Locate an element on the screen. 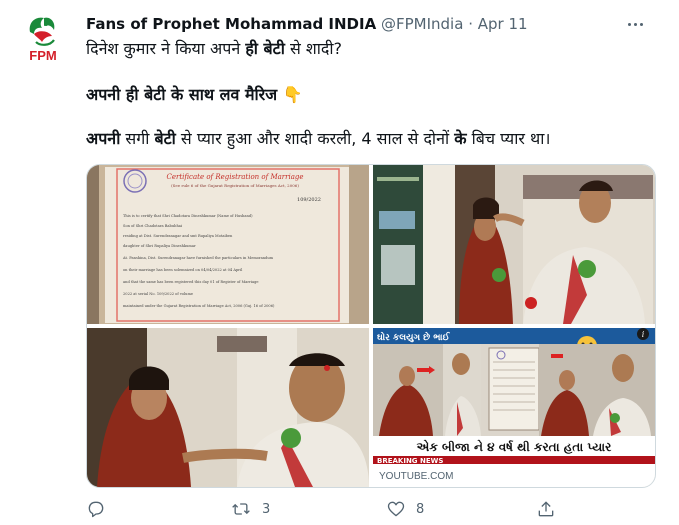  text-segment-bold: बेटी is located at coordinates (165, 138).